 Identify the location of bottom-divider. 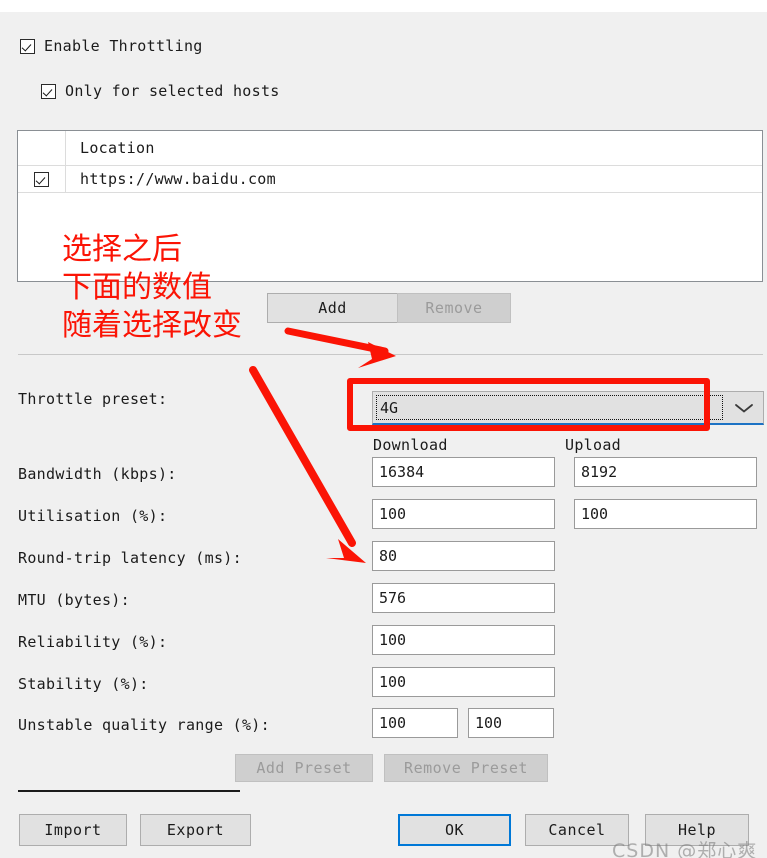
(129, 791).